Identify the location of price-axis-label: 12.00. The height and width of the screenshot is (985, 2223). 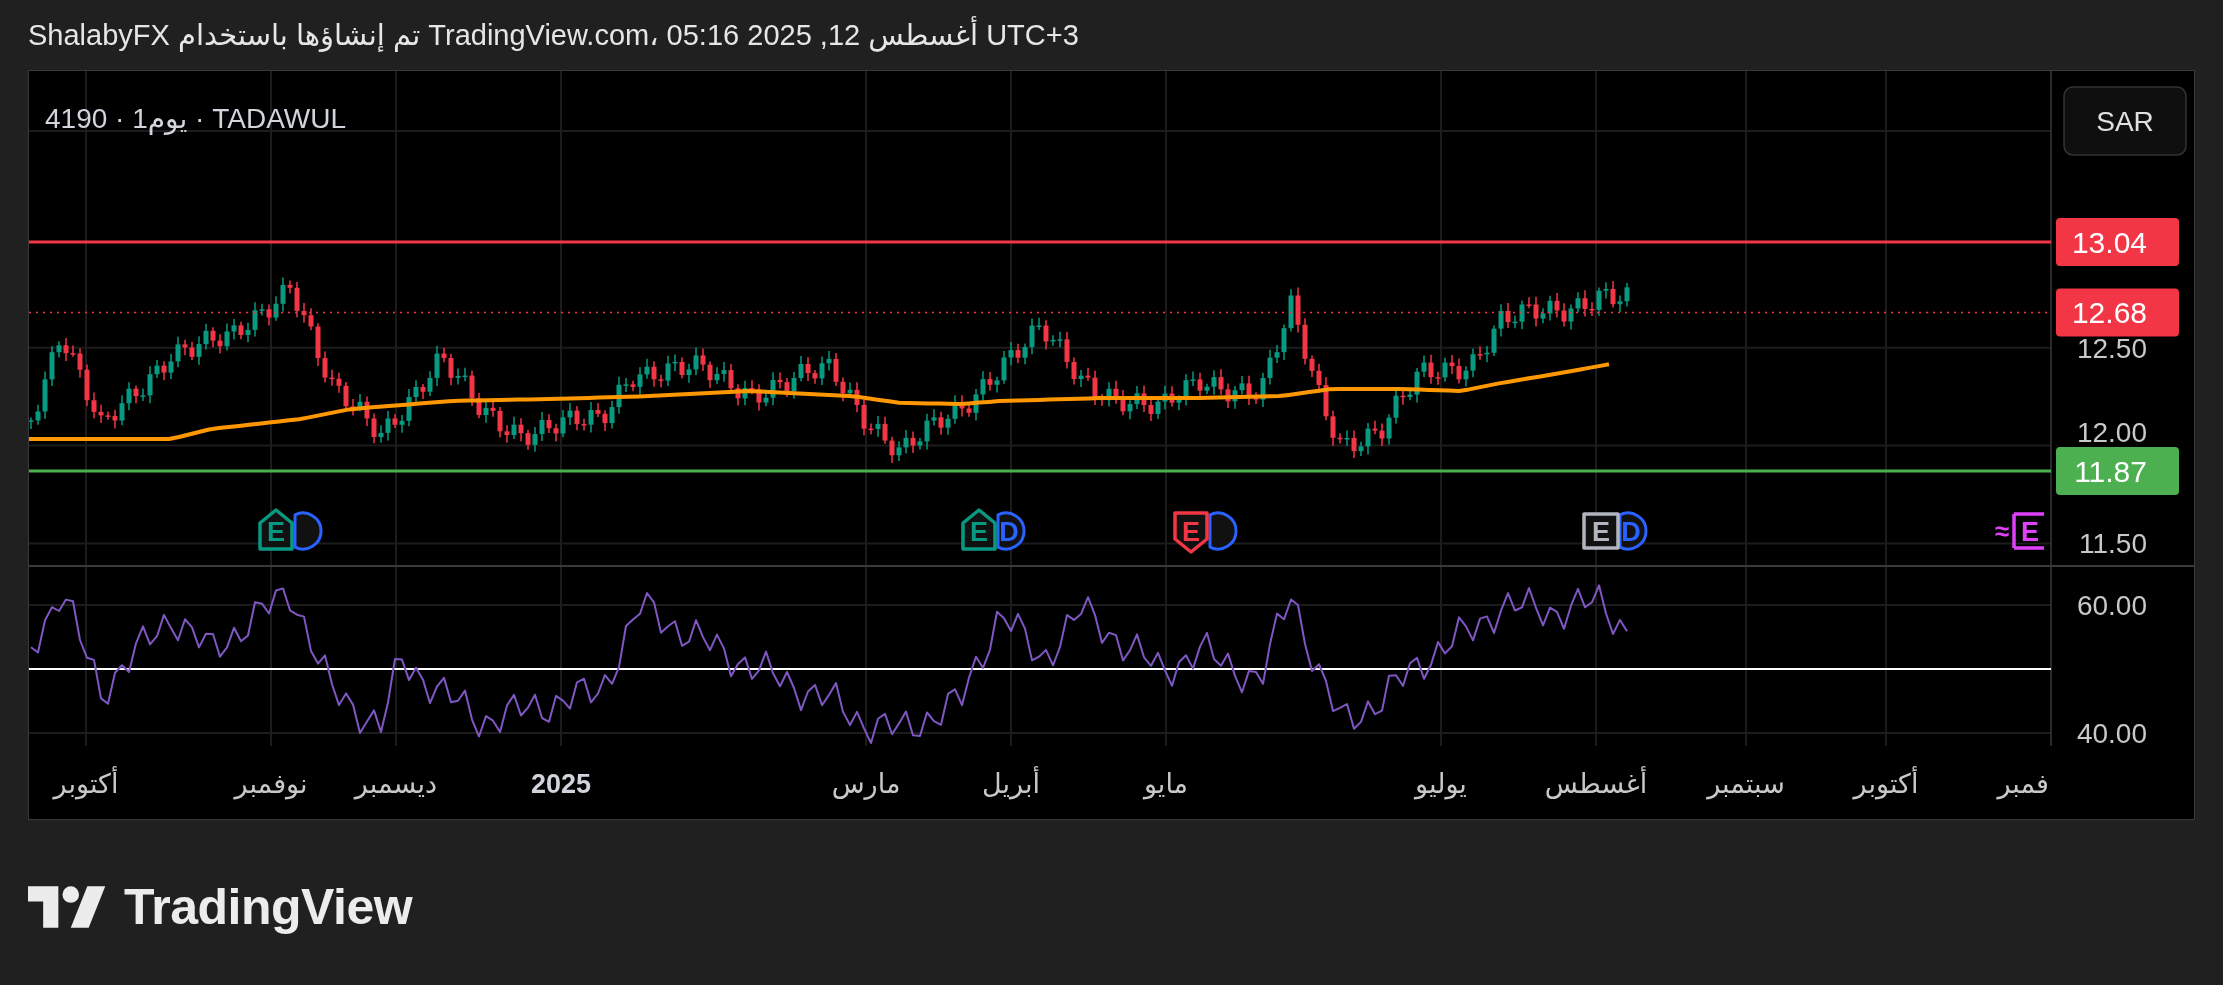
(2111, 432).